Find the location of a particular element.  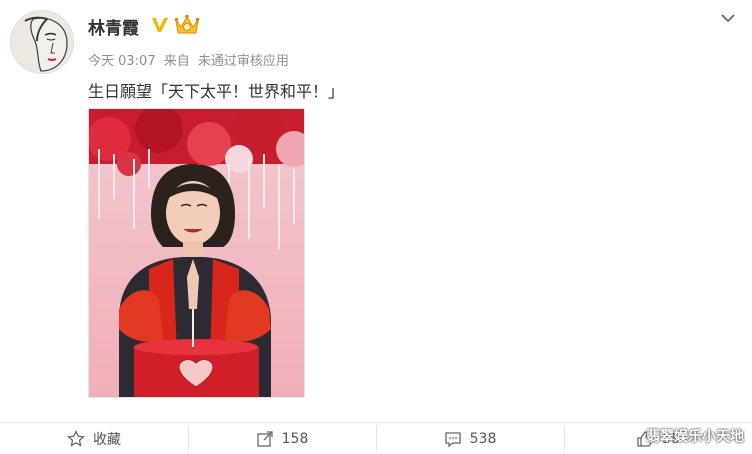

watermark: 翡翠娱乐小天地 is located at coordinates (695, 437).